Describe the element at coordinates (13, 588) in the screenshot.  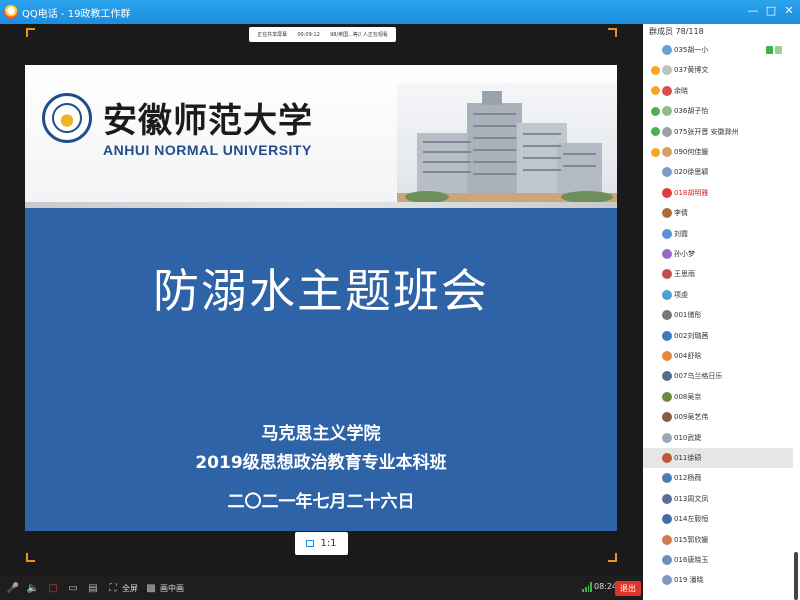
I see `mic-muted-icon: 🎤` at that location.